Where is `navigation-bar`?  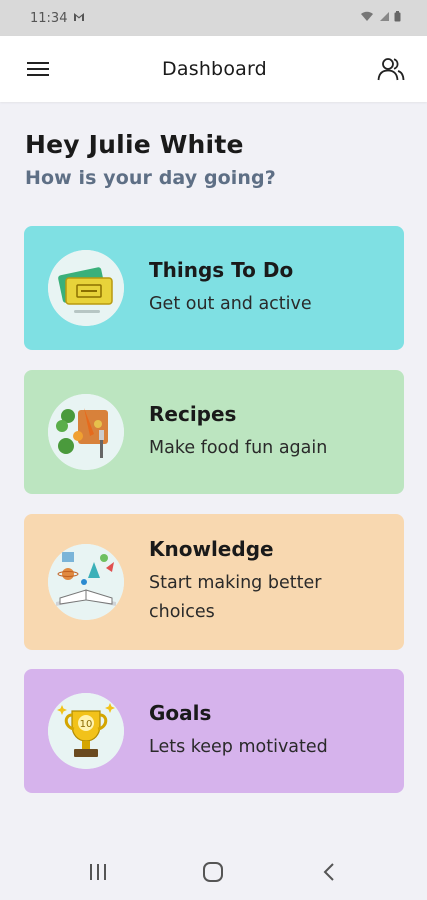 navigation-bar is located at coordinates (213, 872).